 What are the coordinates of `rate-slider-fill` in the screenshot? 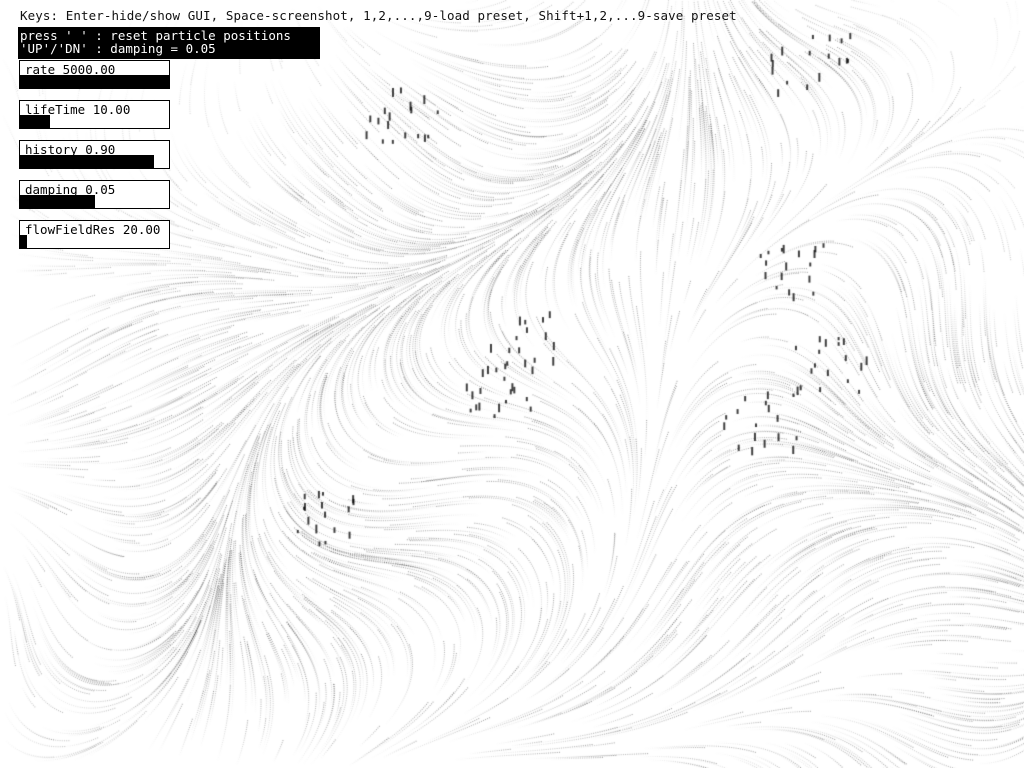 It's located at (94, 81).